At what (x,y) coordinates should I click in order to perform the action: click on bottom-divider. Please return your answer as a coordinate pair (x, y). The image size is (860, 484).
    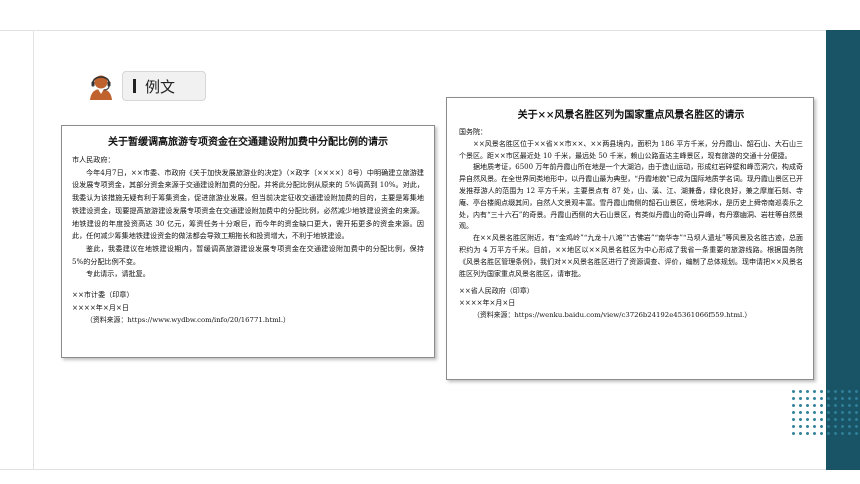
    Looking at the image, I should click on (430, 469).